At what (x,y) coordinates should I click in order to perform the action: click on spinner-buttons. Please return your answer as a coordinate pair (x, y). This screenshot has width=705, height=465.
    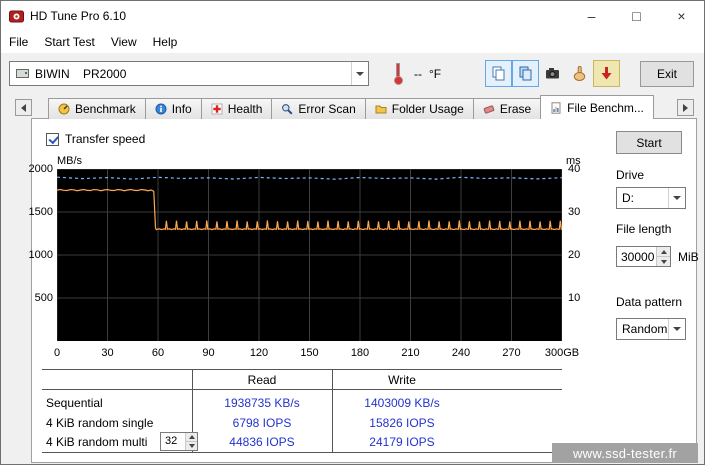
    Looking at the image, I should click on (663, 256).